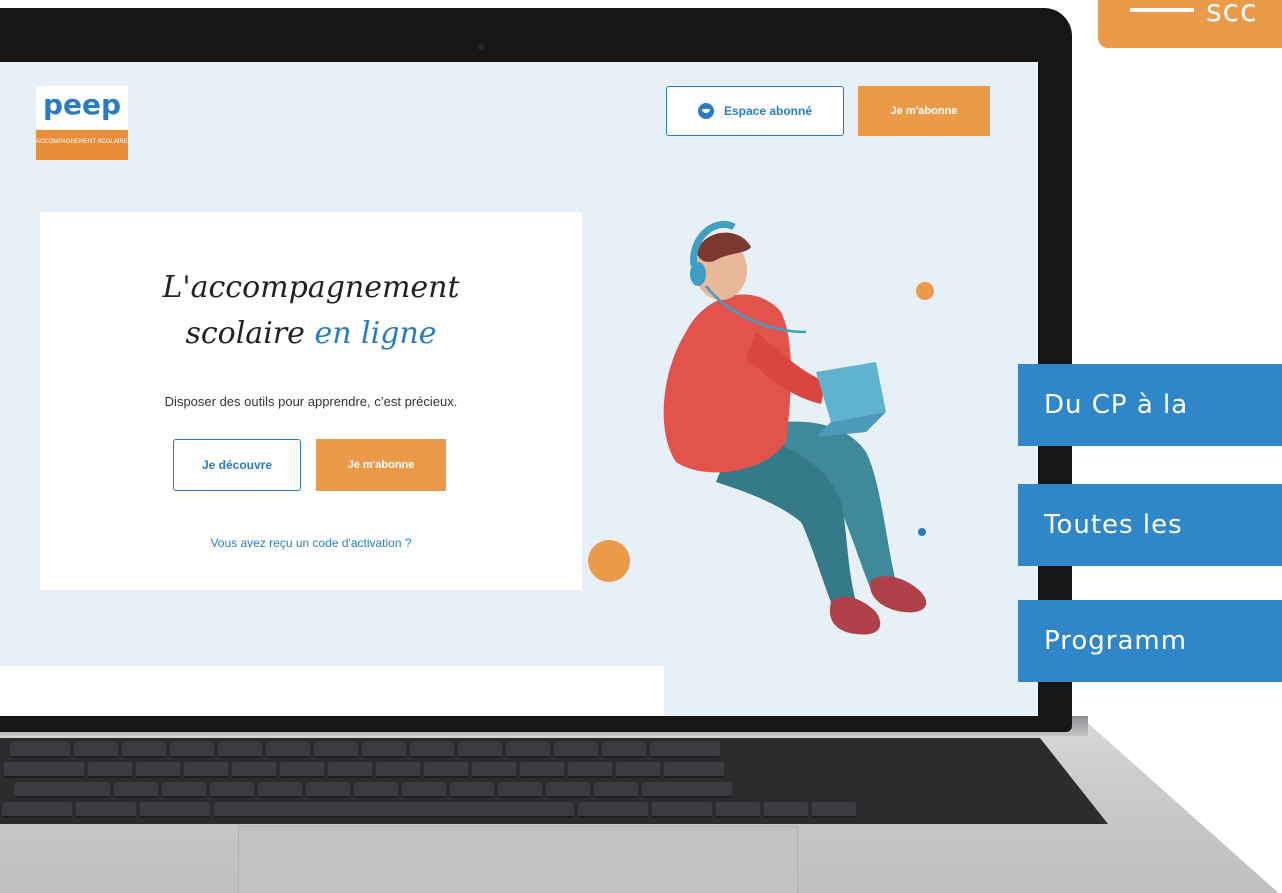 The height and width of the screenshot is (893, 1282). What do you see at coordinates (768, 111) in the screenshot?
I see `espace-abonne-label: Espace abonné` at bounding box center [768, 111].